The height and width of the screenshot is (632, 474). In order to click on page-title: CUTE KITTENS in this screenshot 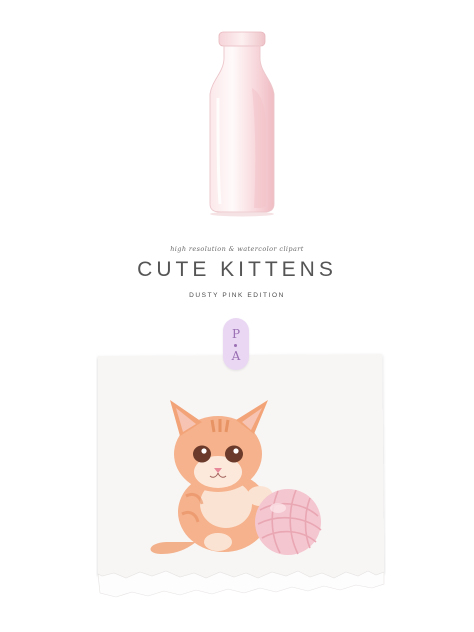, I will do `click(237, 269)`.